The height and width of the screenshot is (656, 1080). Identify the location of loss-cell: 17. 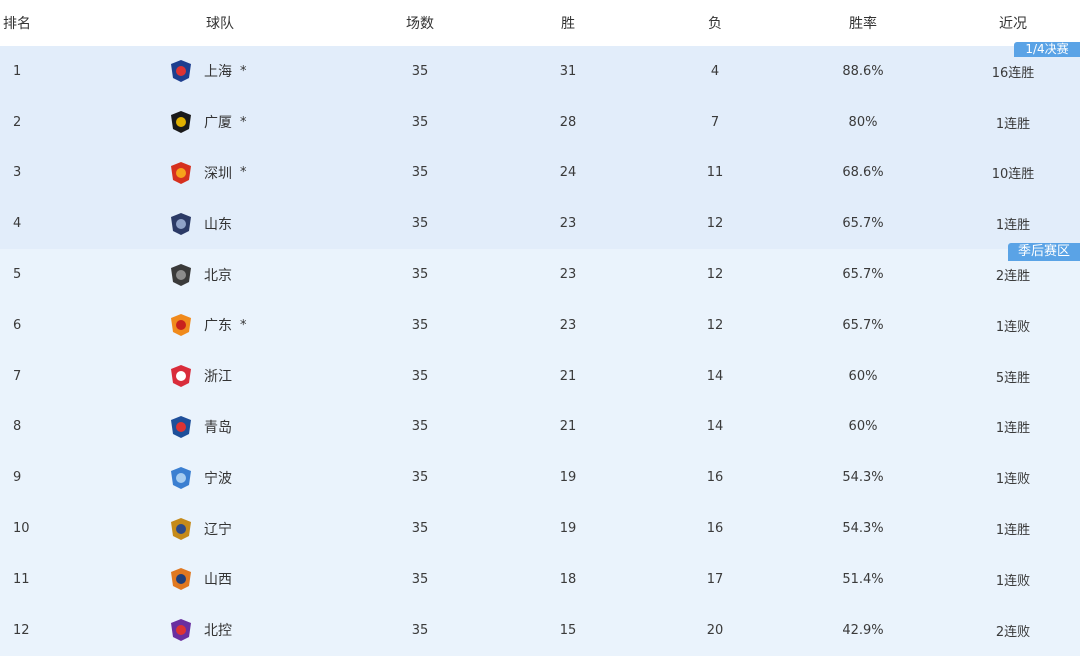
(715, 579).